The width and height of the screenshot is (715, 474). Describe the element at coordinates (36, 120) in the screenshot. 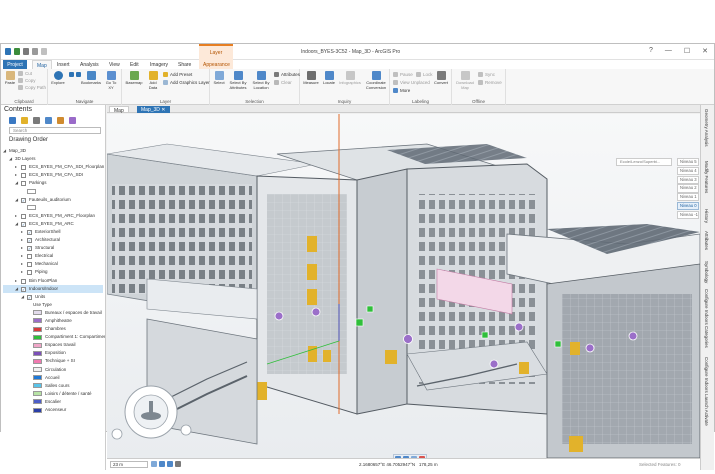

I see `list-by-selection-icon` at that location.